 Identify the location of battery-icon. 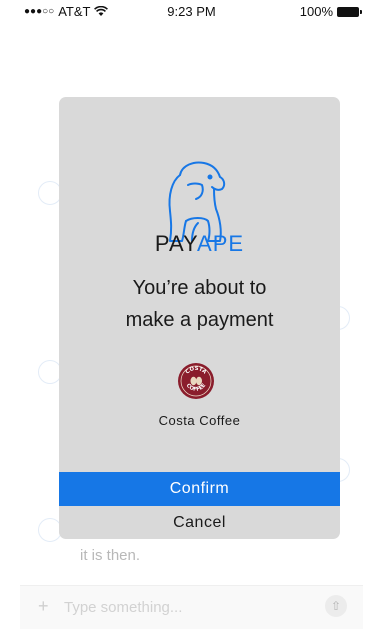
(349, 11).